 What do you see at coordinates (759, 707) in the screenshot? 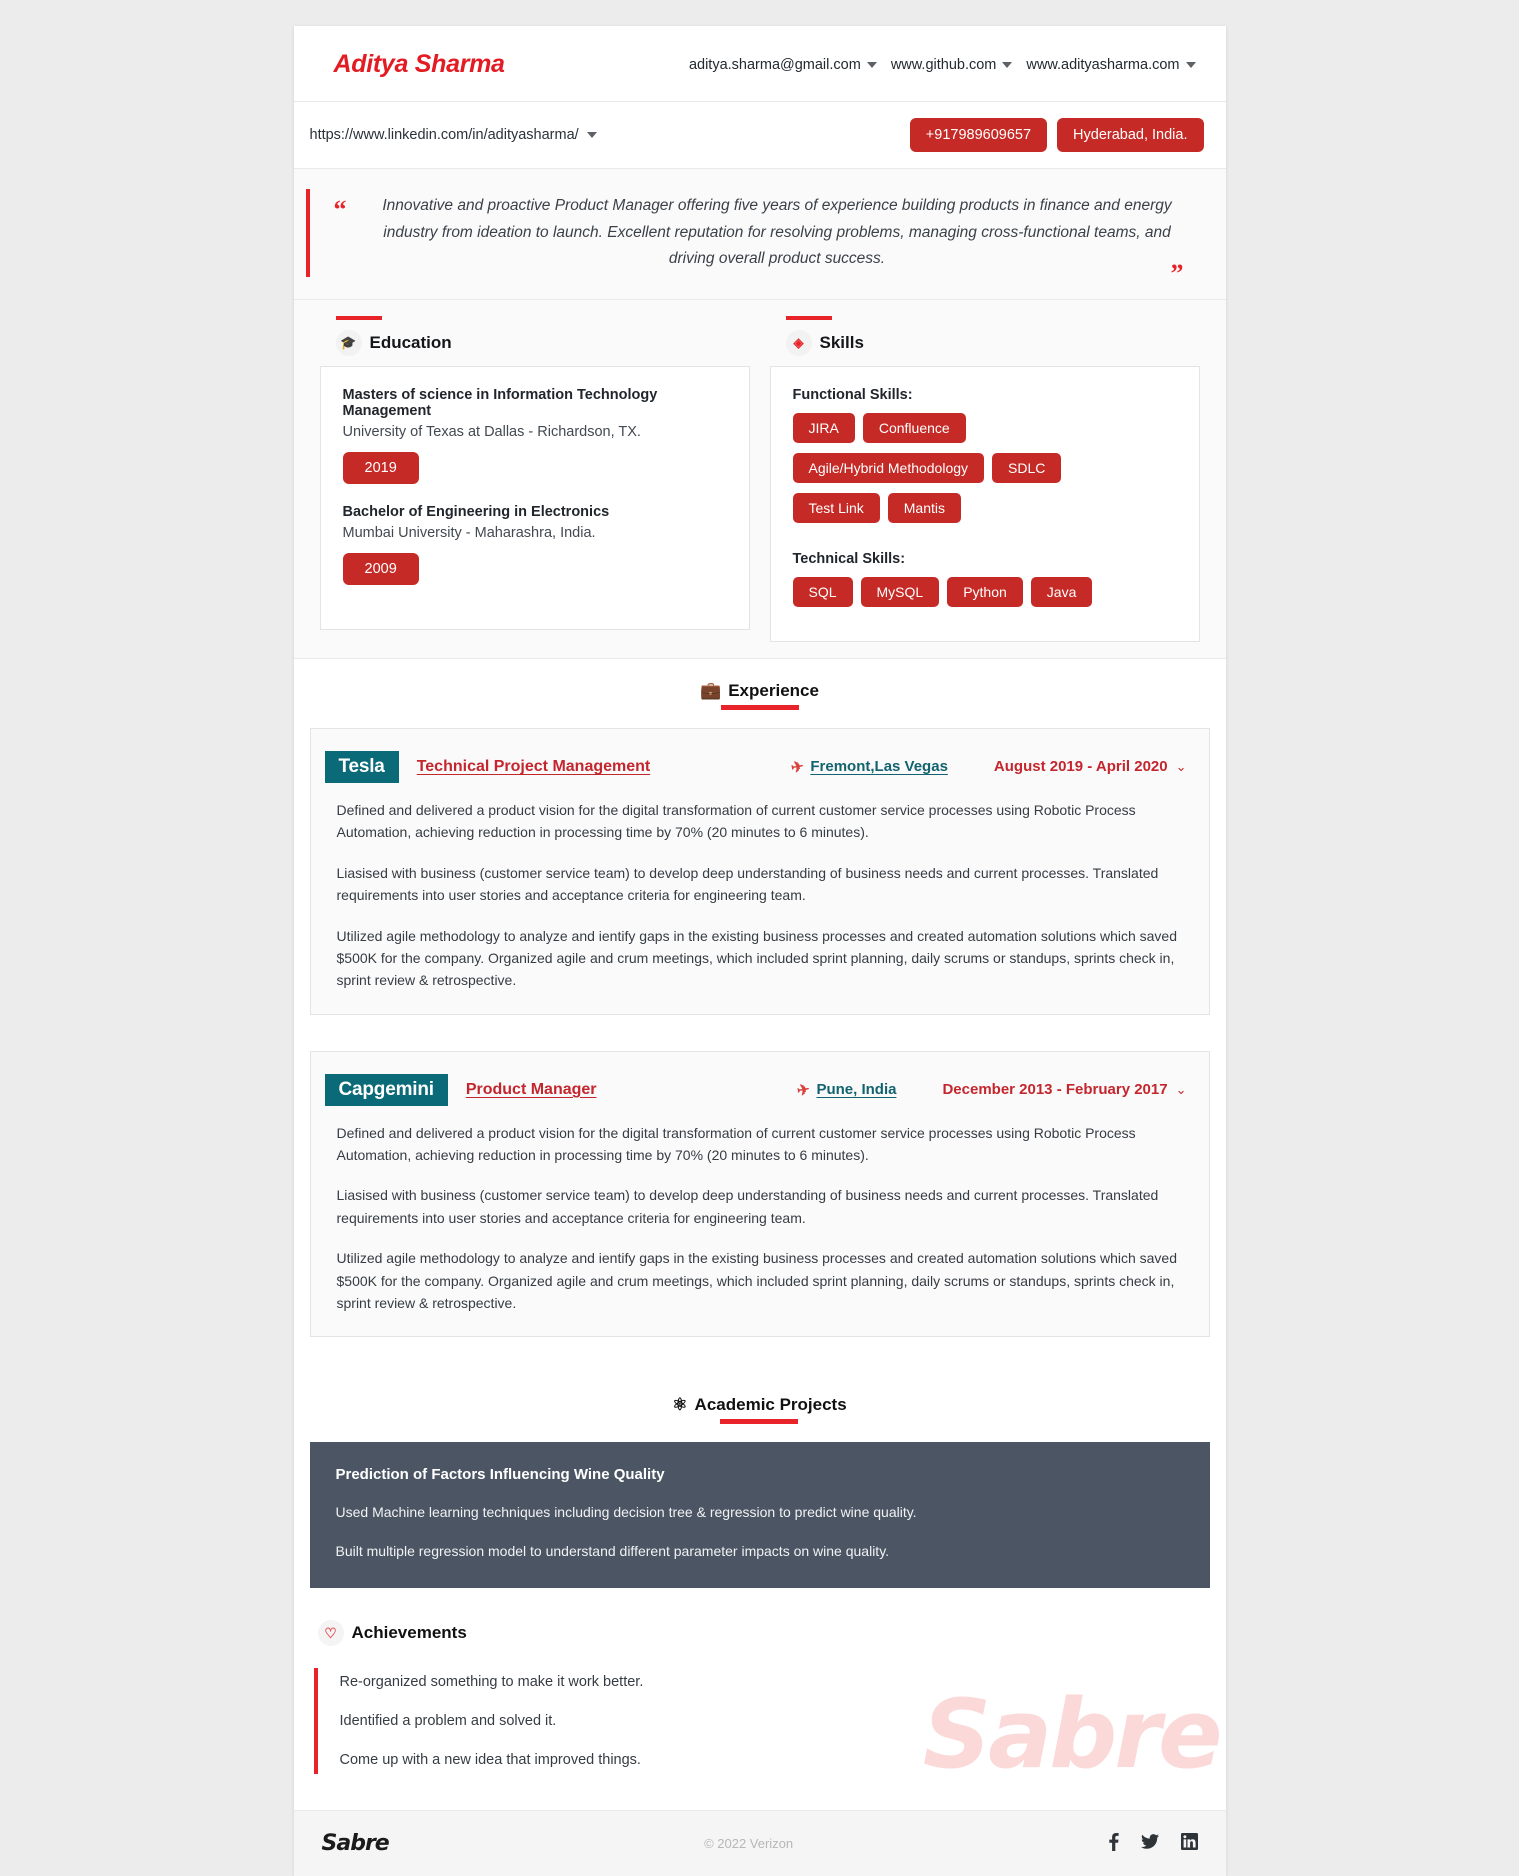
I see `experience-rule` at bounding box center [759, 707].